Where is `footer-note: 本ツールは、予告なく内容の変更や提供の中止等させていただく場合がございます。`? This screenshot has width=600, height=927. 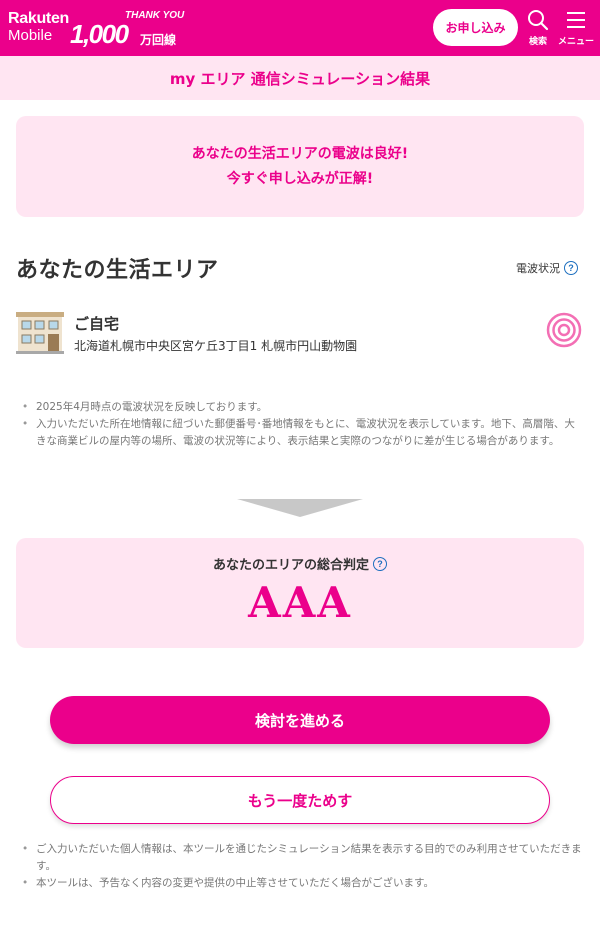
footer-note: 本ツールは、予告なく内容の変更や提供の中止等させていただく場合がございます。 is located at coordinates (302, 883).